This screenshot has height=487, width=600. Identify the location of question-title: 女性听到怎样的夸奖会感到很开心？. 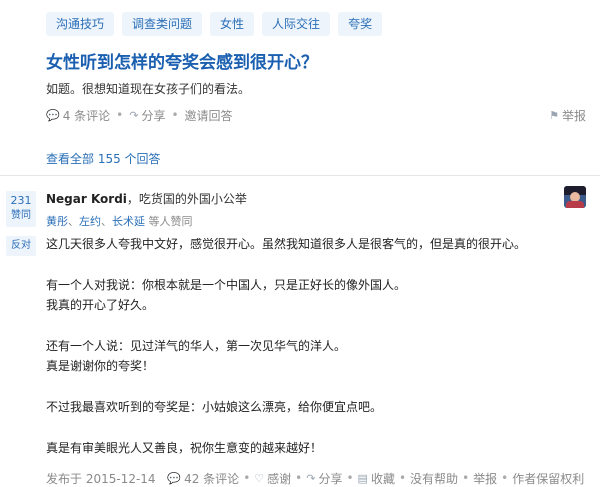
(182, 60).